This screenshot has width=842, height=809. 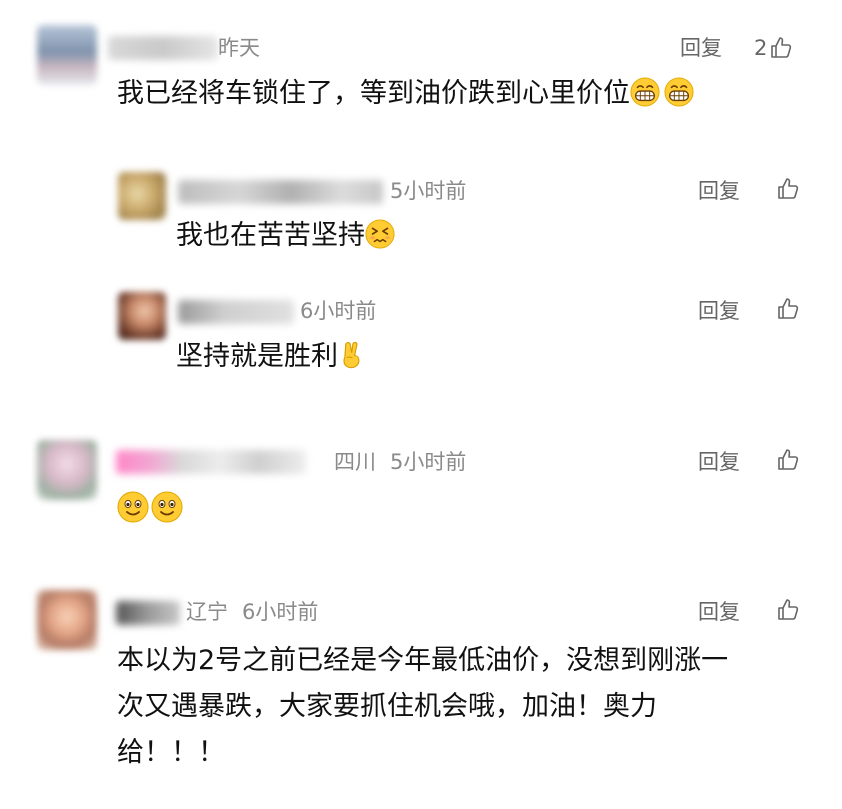 What do you see at coordinates (150, 510) in the screenshot?
I see `comment-text` at bounding box center [150, 510].